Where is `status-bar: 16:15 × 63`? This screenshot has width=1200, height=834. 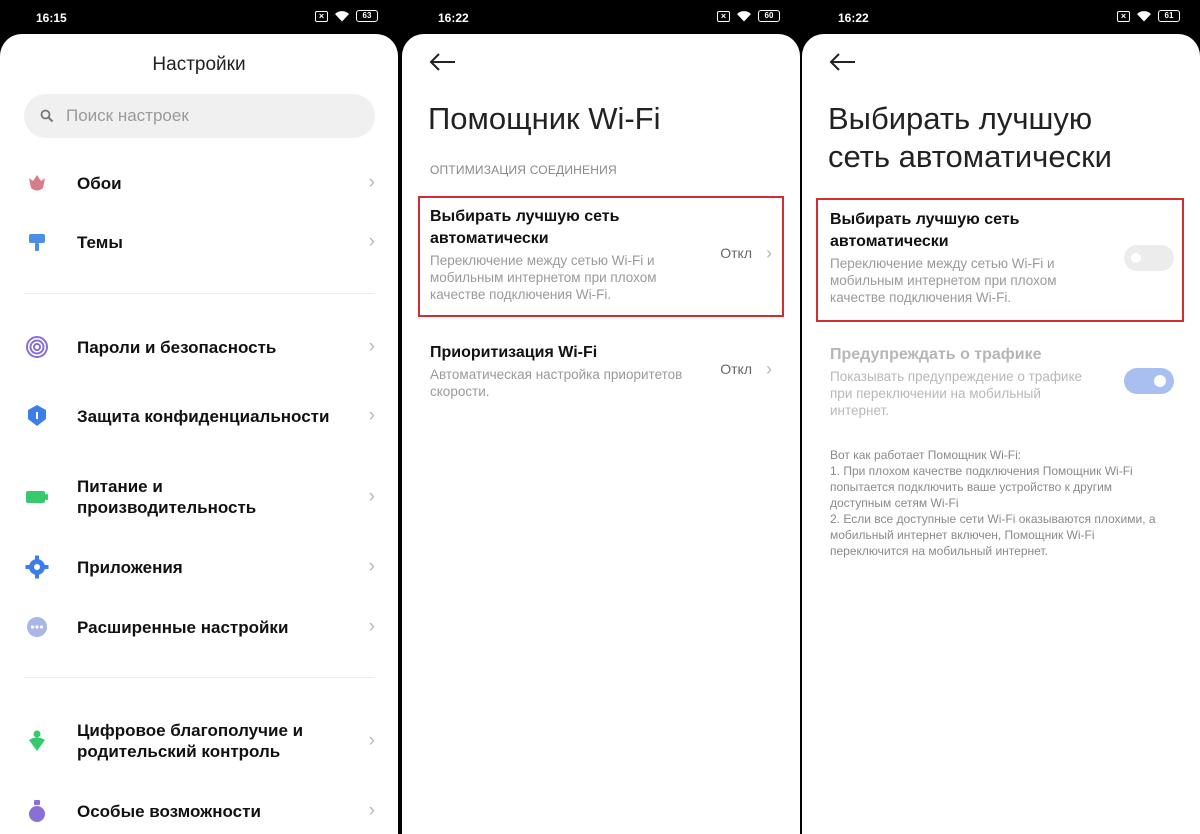
status-bar: 16:15 × 63 is located at coordinates (199, 17).